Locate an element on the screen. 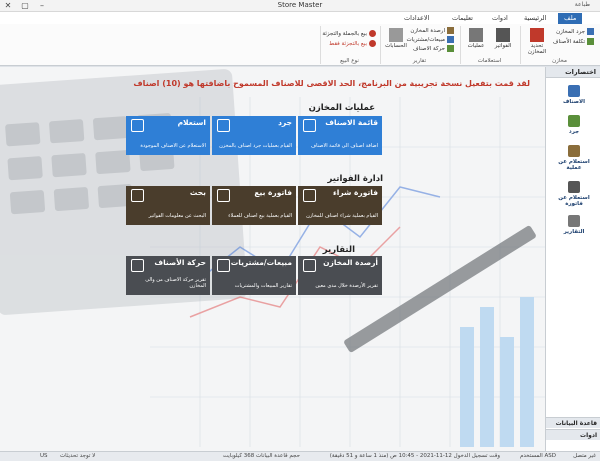  tile-sales-purchases: مبيعات/مشتريات تقارير المبيعات والمشتريات is located at coordinates (254, 275).